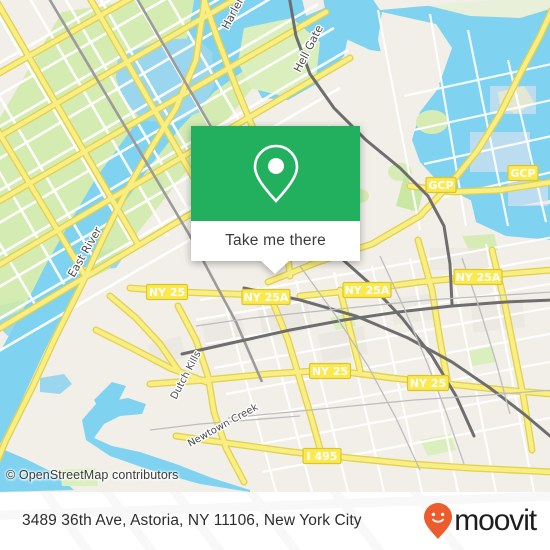  I want to click on take-me-there-label: Take me there, so click(275, 240).